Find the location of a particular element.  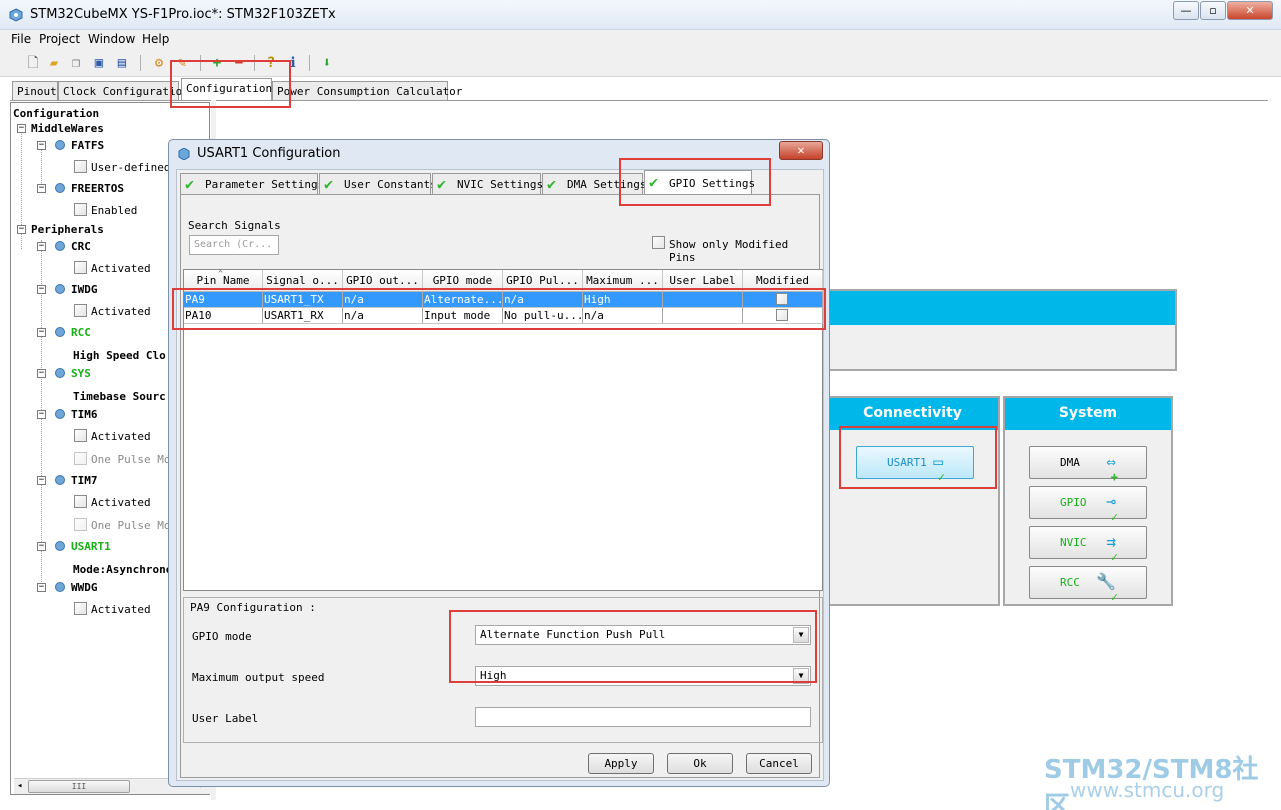

menu-project: Project is located at coordinates (59, 39).